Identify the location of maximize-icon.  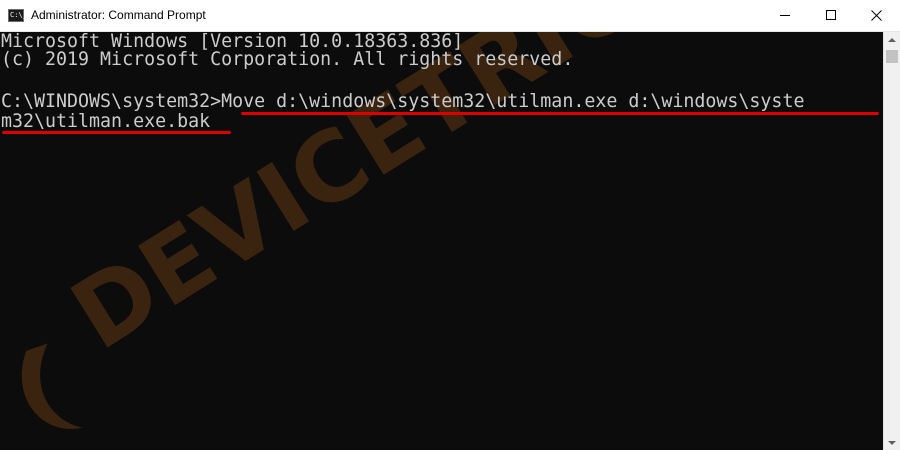
(831, 15).